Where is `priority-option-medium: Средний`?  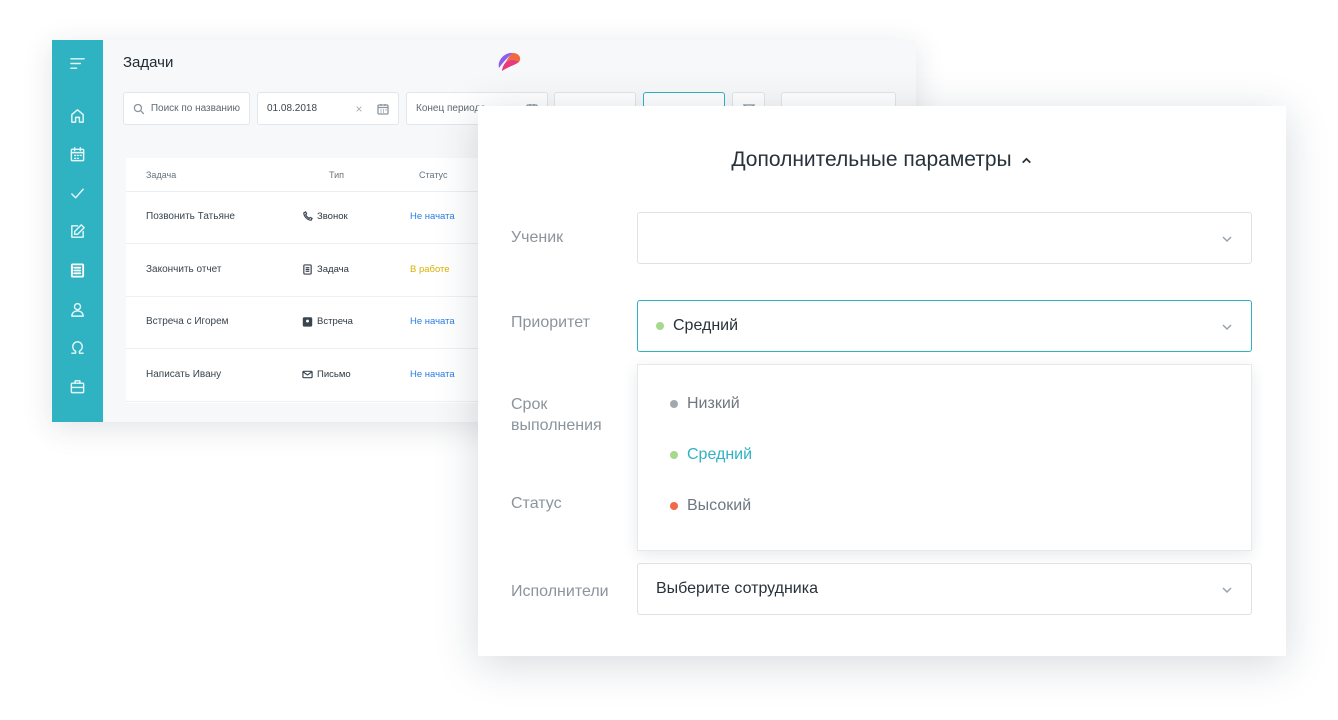 priority-option-medium: Средний is located at coordinates (711, 455).